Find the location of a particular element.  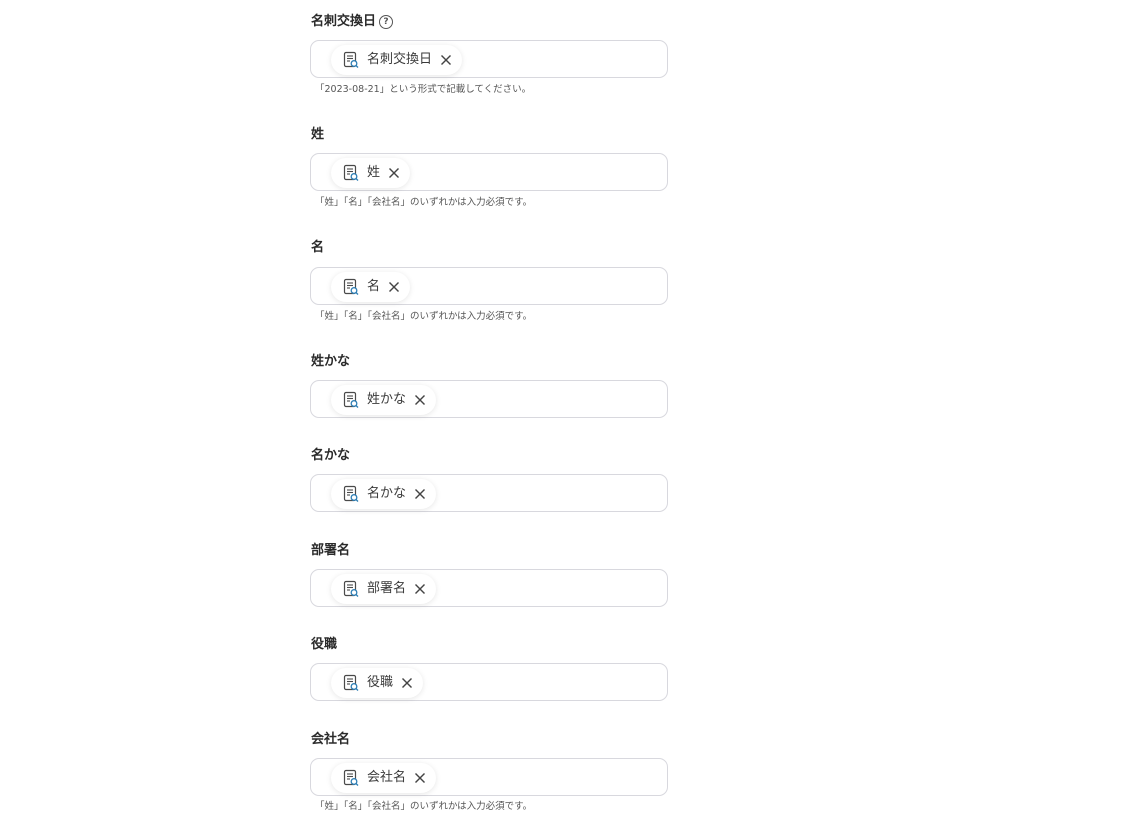

chip-label: 名 is located at coordinates (374, 286).